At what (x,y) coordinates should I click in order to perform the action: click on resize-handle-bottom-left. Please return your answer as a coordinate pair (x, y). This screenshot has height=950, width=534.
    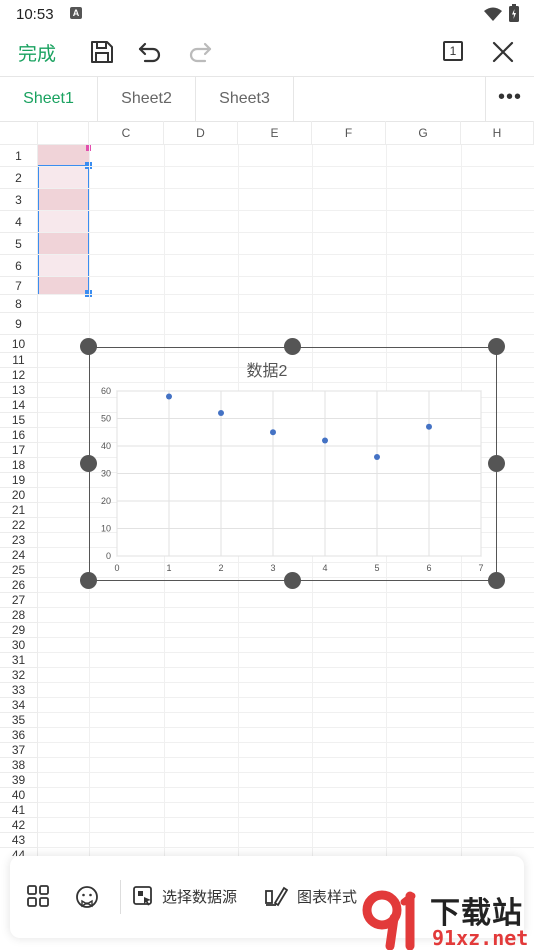
    Looking at the image, I should click on (88, 580).